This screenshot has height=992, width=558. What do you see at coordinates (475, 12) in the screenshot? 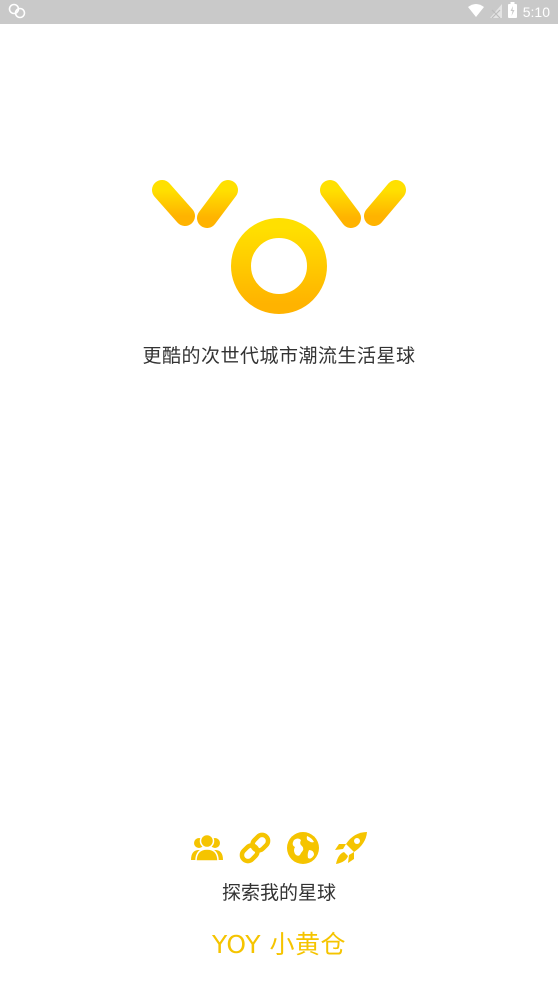
I see `wifi-icon` at bounding box center [475, 12].